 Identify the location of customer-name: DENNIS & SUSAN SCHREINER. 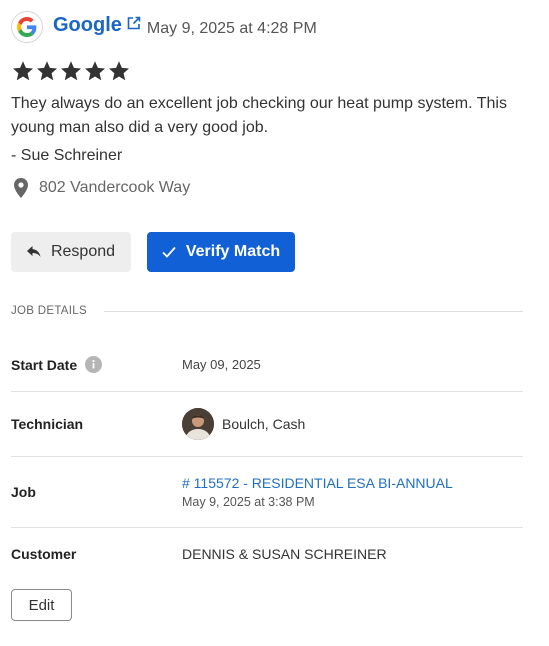
(284, 554).